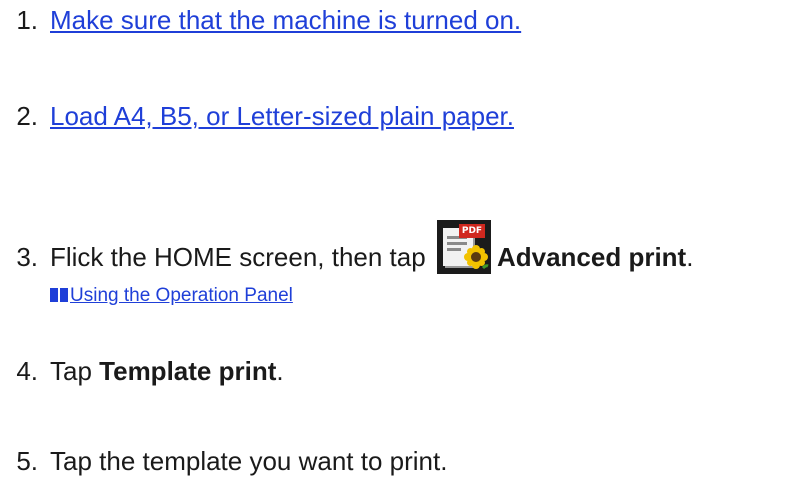 The height and width of the screenshot is (495, 804). What do you see at coordinates (27, 20) in the screenshot?
I see `step-number: 1.` at bounding box center [27, 20].